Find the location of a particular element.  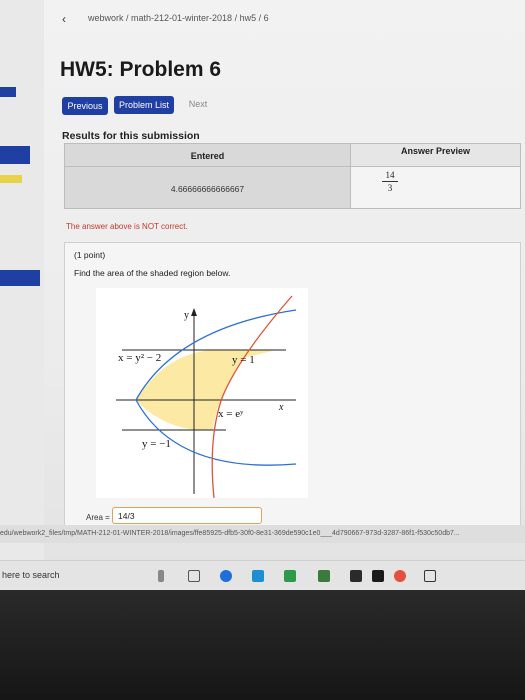

entered-value: 4.66666666666667 is located at coordinates (208, 187).